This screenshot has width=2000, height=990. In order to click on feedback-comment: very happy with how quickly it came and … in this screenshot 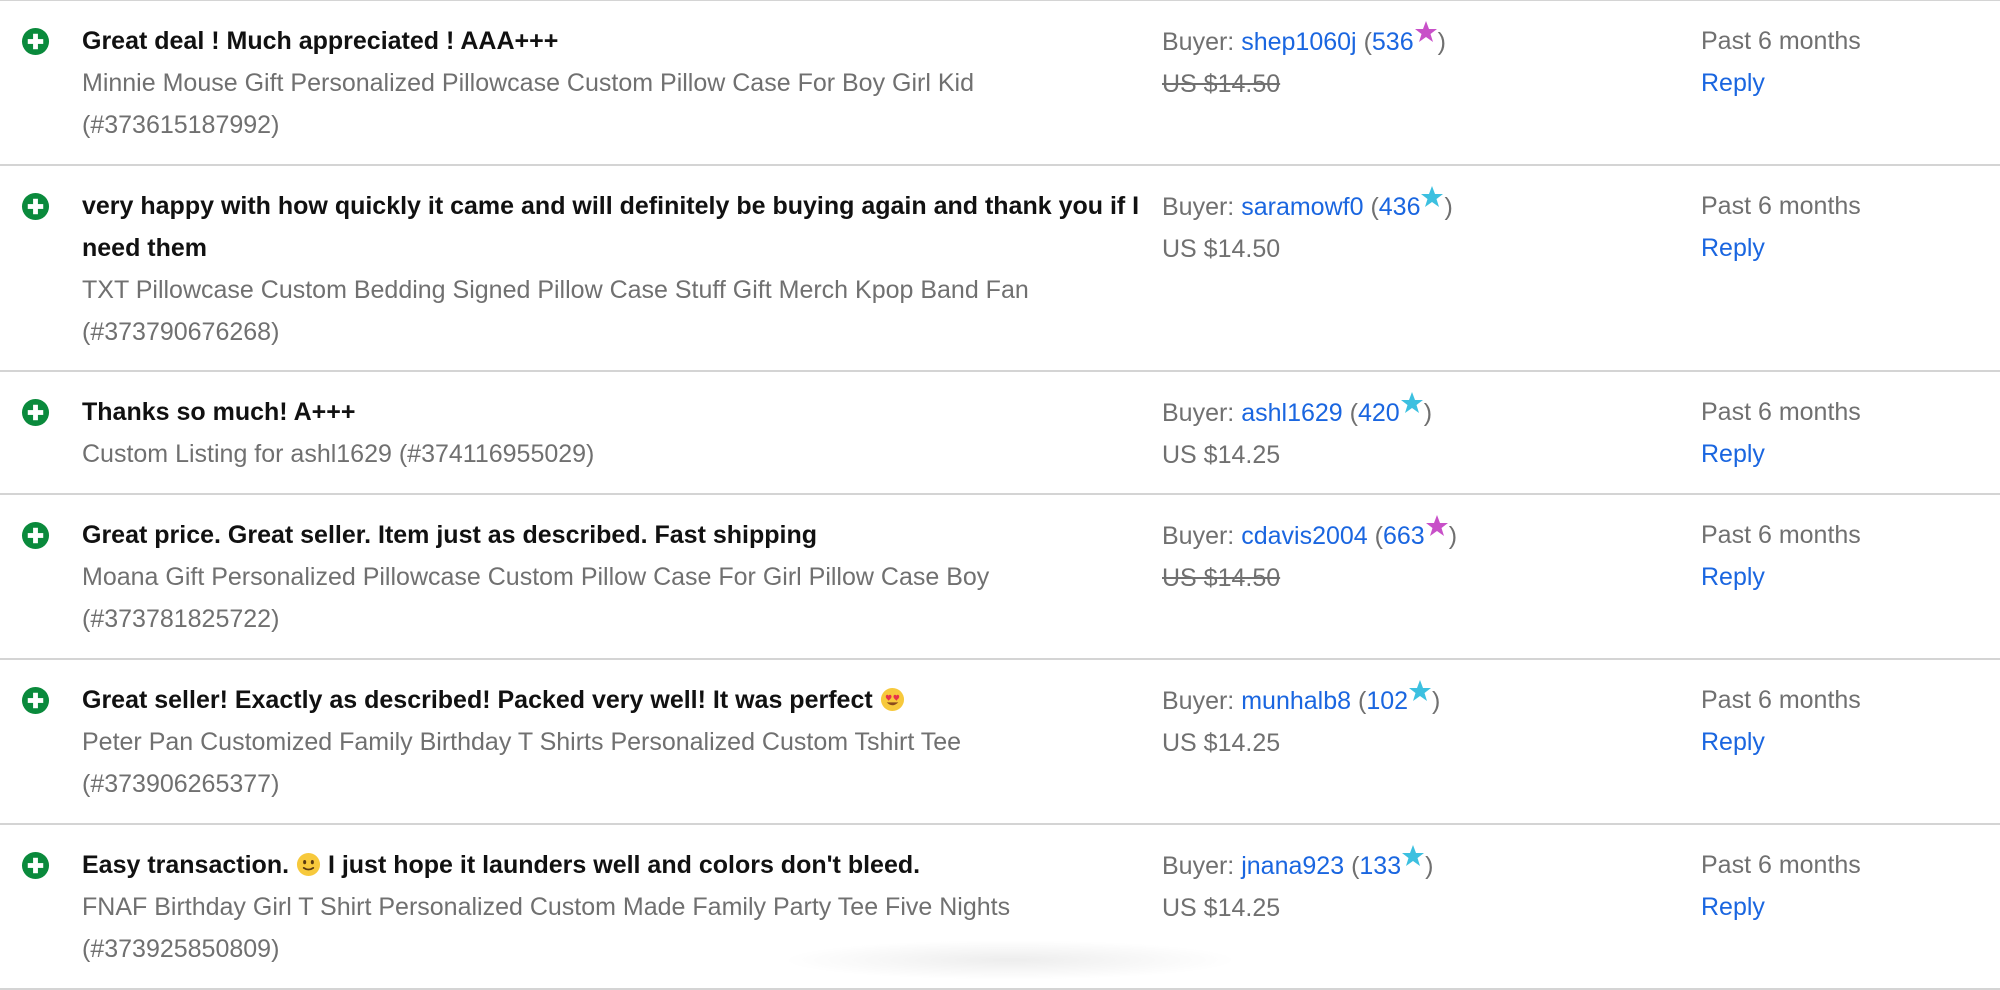, I will do `click(614, 227)`.